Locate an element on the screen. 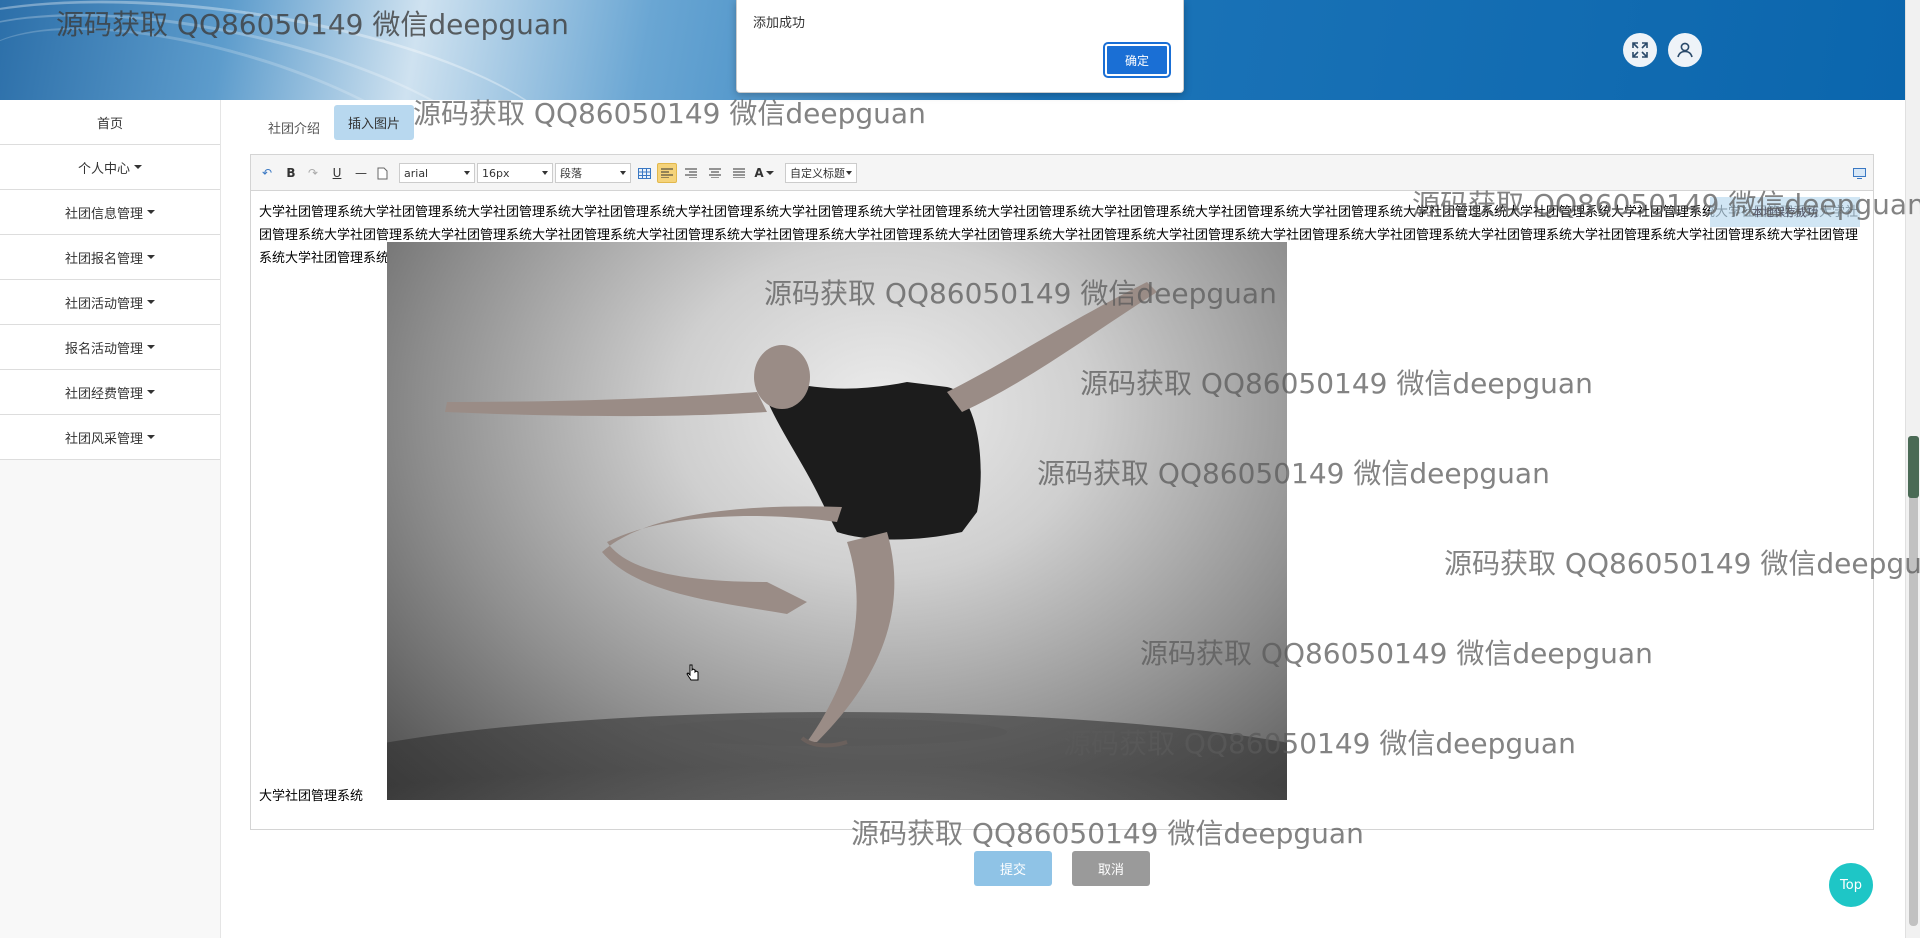 Image resolution: width=1920 pixels, height=938 pixels. bold-icon: B is located at coordinates (291, 173).